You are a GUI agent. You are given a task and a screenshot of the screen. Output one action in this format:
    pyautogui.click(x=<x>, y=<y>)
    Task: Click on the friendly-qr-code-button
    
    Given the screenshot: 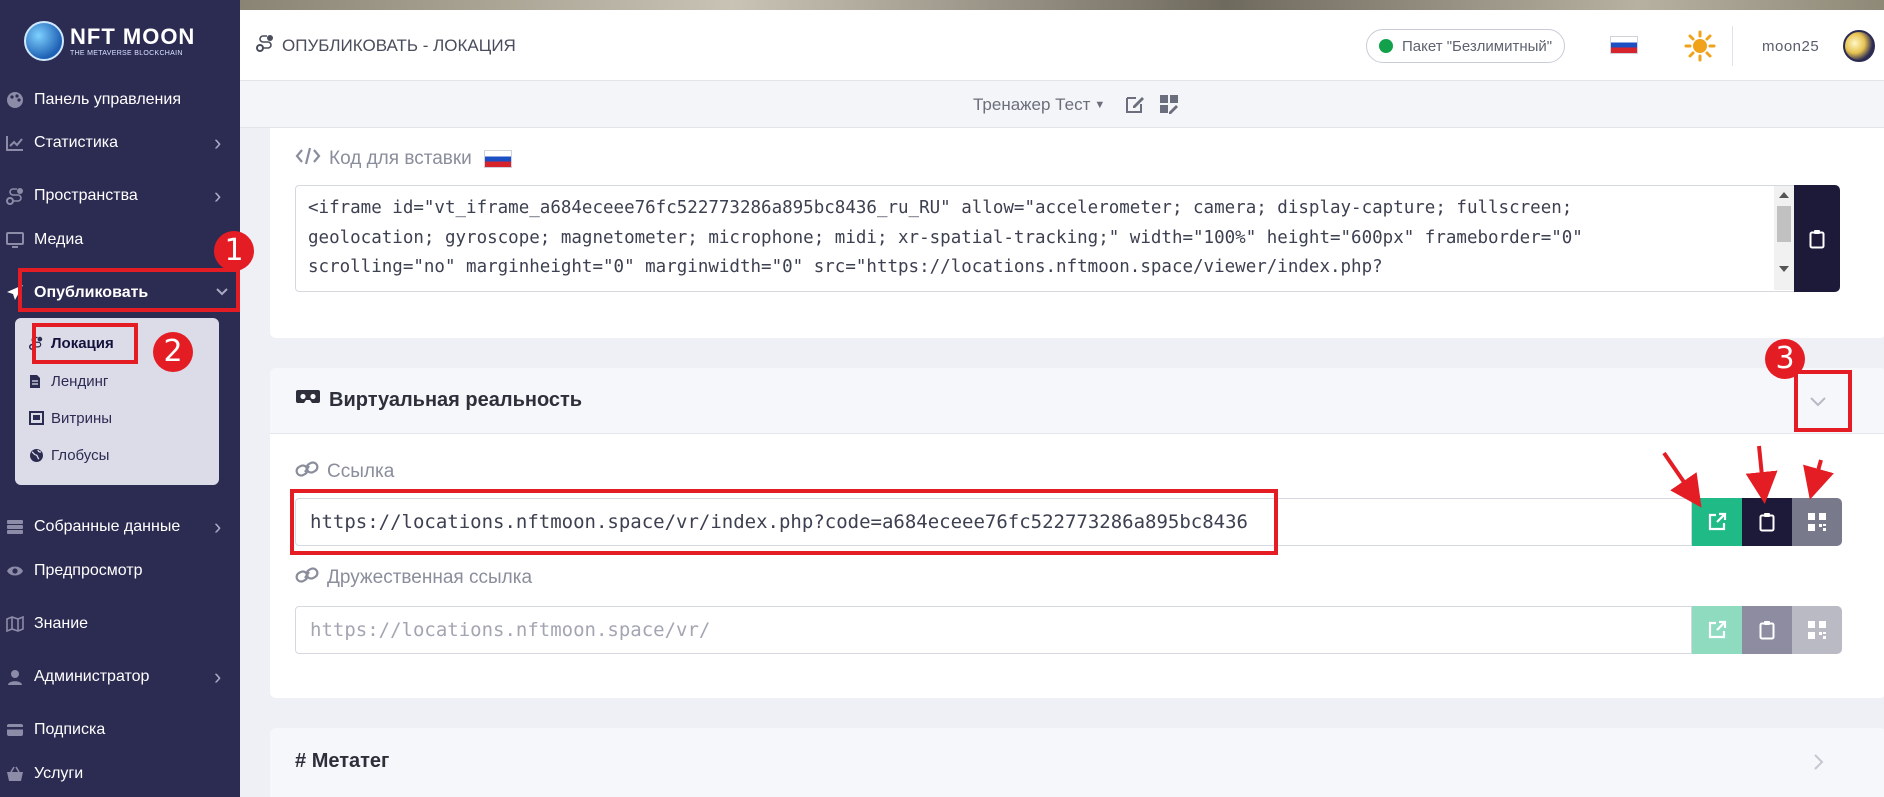 What is the action you would take?
    pyautogui.click(x=1817, y=630)
    